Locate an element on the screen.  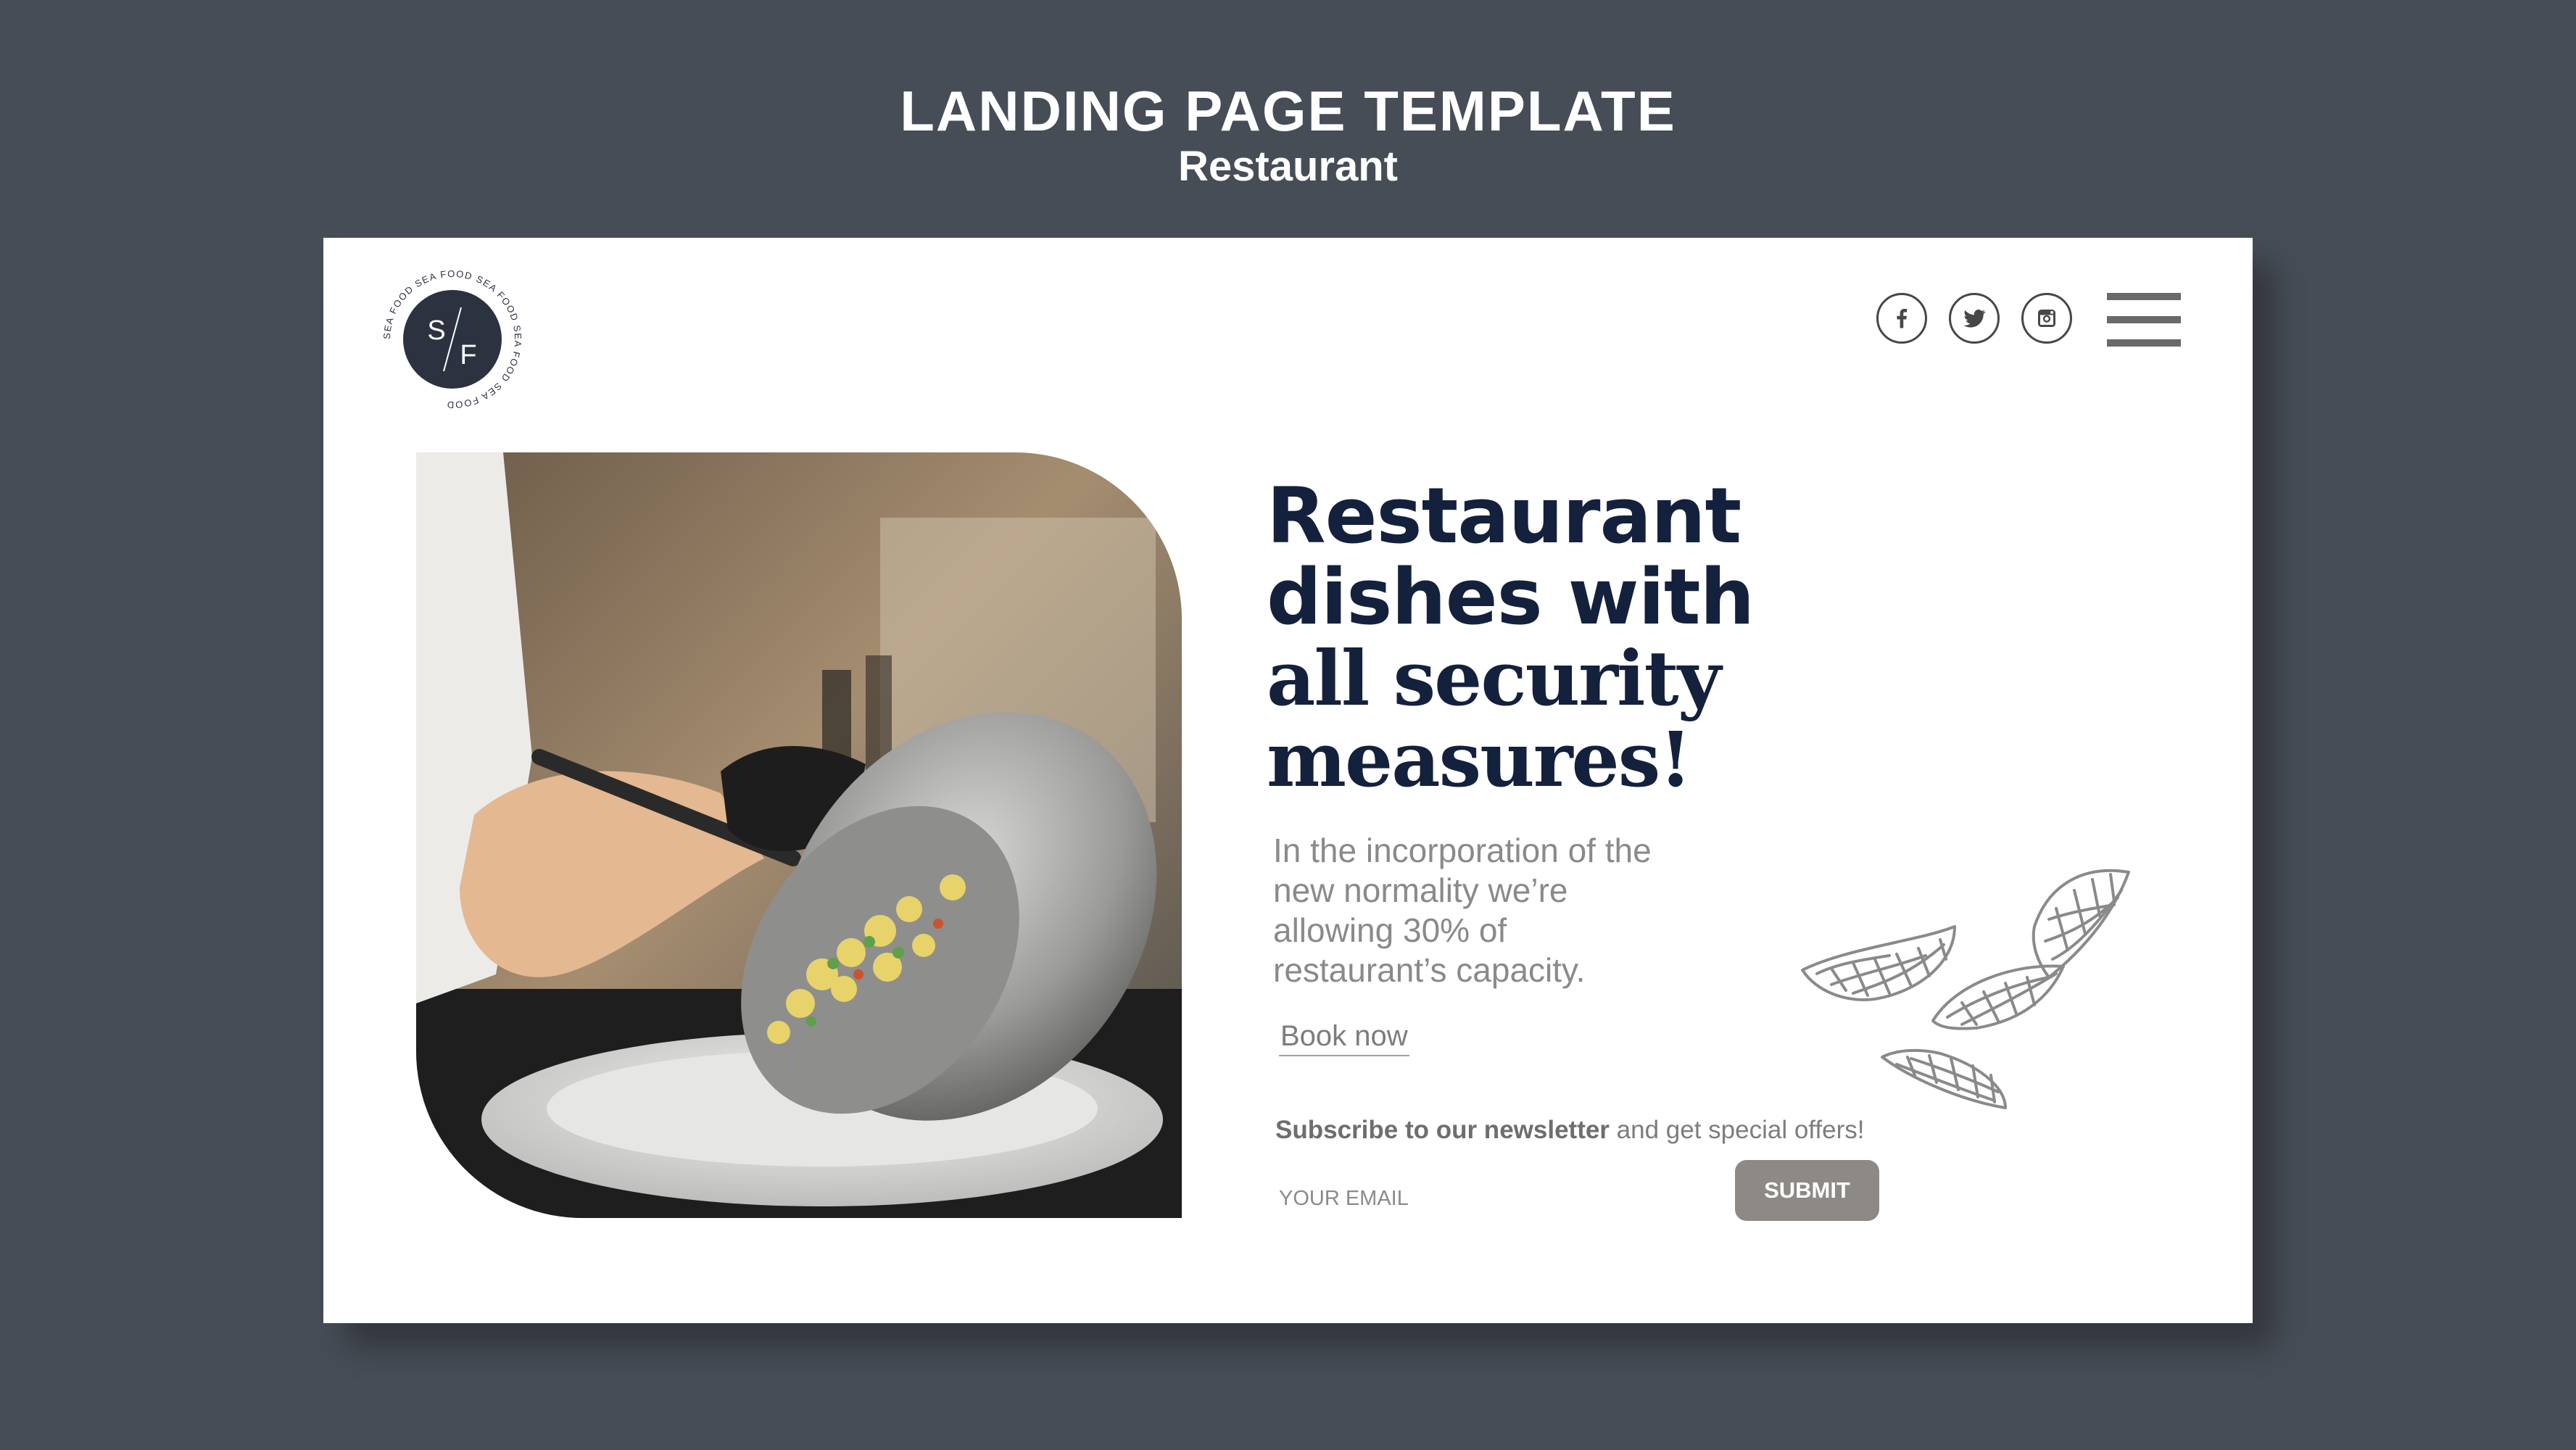
instagram-button is located at coordinates (2046, 318).